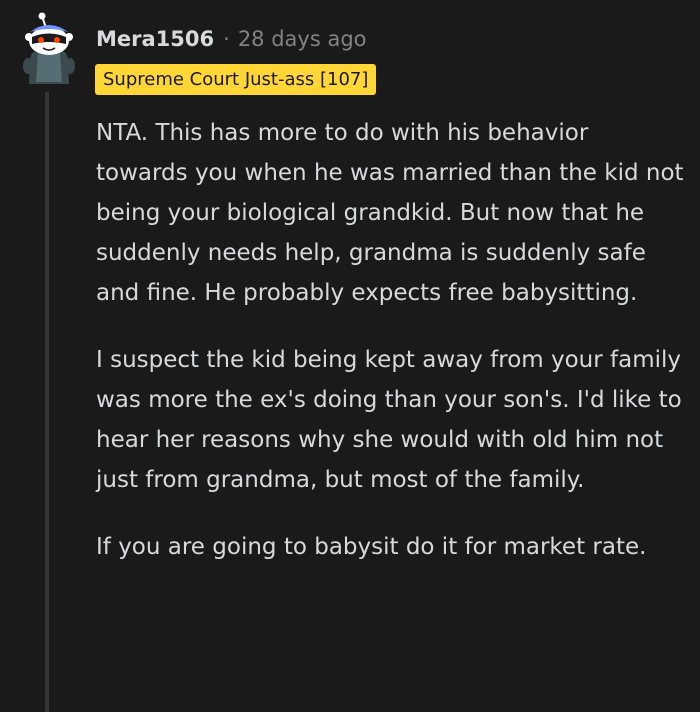 Image resolution: width=700 pixels, height=712 pixels. What do you see at coordinates (155, 39) in the screenshot?
I see `username-link: Mera1506` at bounding box center [155, 39].